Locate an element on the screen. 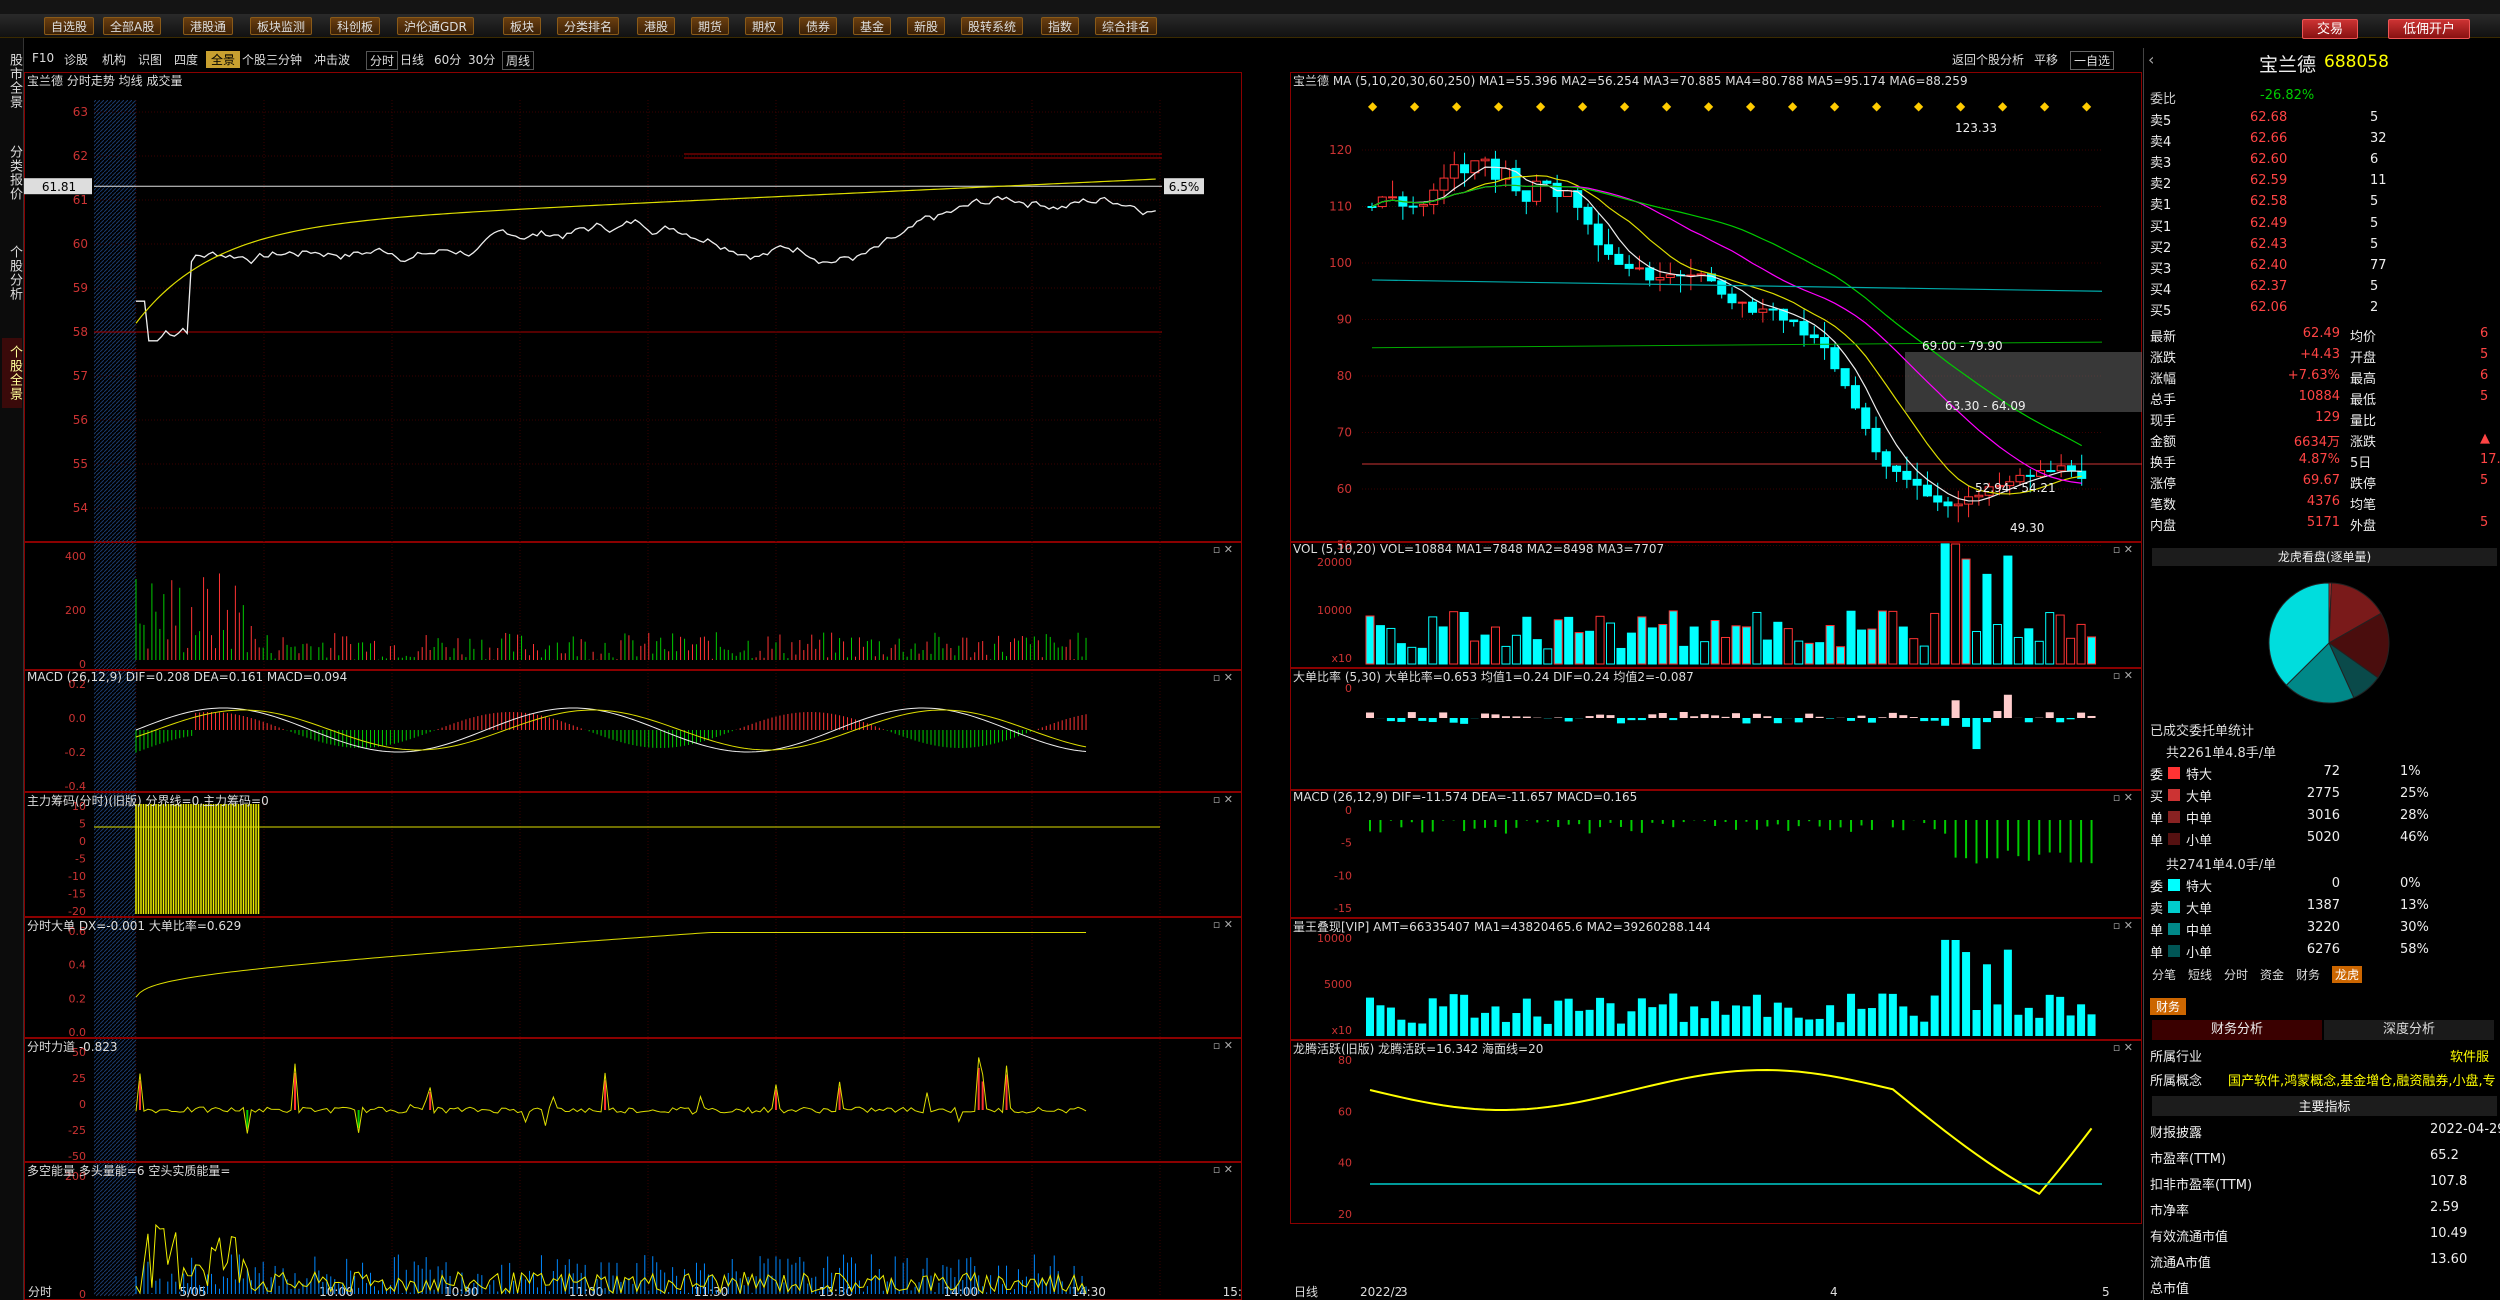 The image size is (2500, 1300). top-menu-0: 自选股 is located at coordinates (69, 26).